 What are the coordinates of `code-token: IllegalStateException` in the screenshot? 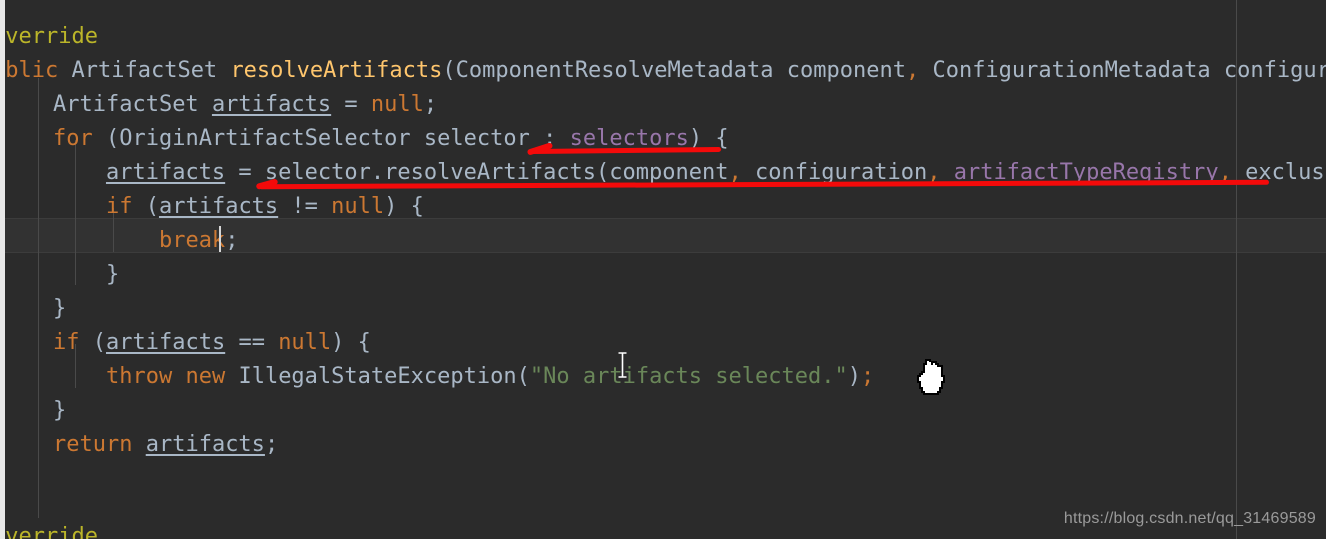 It's located at (377, 376).